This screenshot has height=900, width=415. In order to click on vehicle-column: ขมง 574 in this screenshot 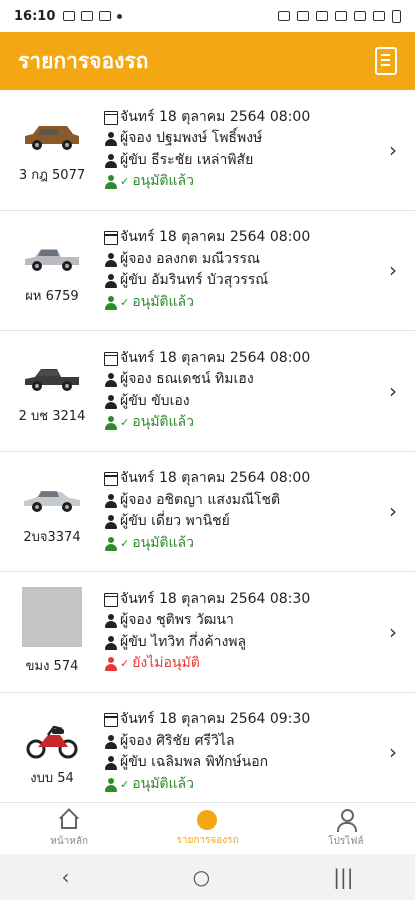, I will do `click(52, 631)`.